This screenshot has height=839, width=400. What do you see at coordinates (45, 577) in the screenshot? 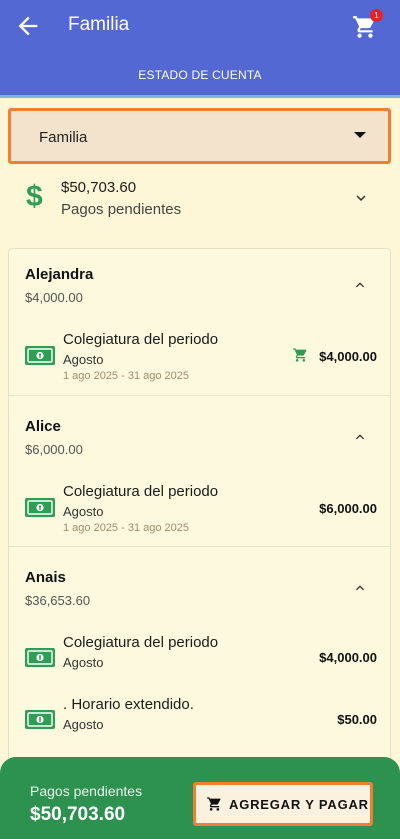
I see `student-name: Anais` at bounding box center [45, 577].